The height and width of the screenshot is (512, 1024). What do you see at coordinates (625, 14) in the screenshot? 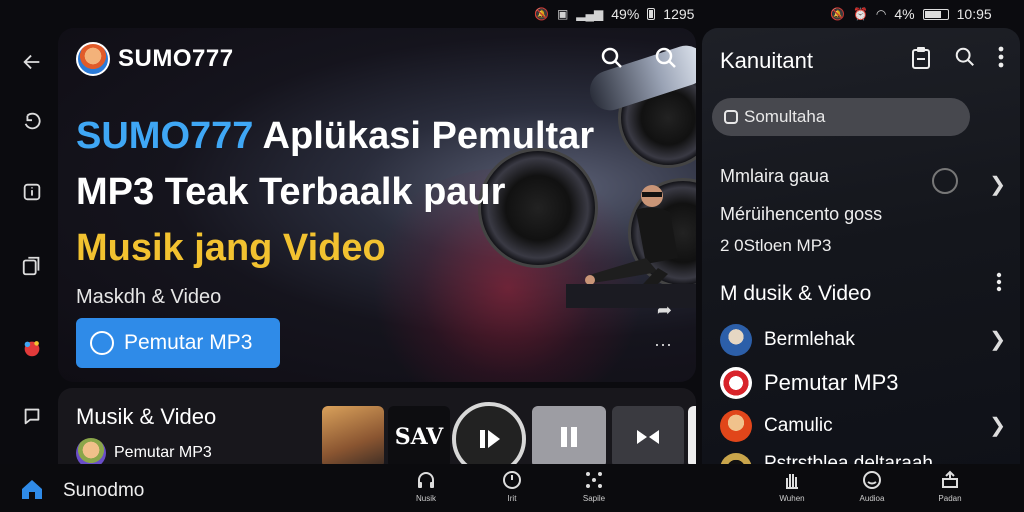
I see `battery-percent: 49%` at bounding box center [625, 14].